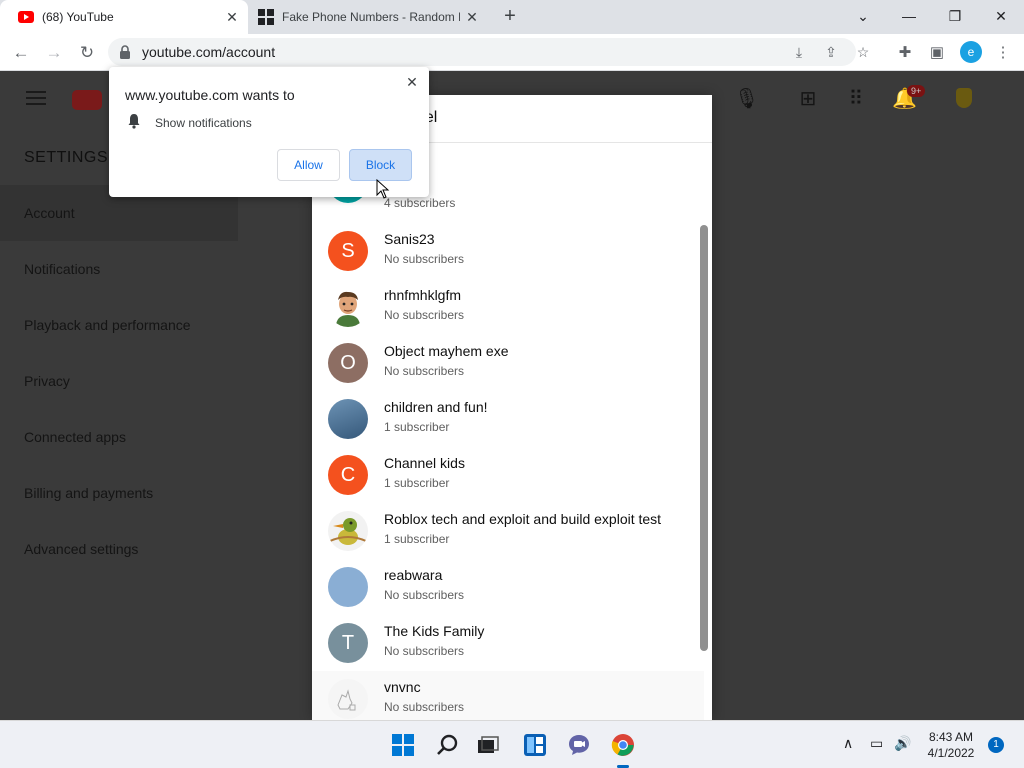 The width and height of the screenshot is (1024, 768). I want to click on channel-row: reabwara No subscribers, so click(508, 587).